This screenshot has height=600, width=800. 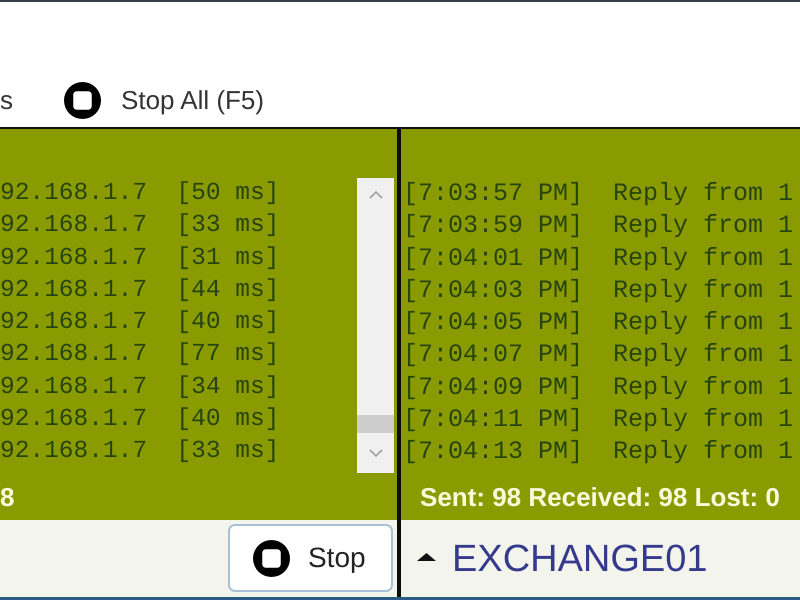 I want to click on stop-button: Stop, so click(x=310, y=558).